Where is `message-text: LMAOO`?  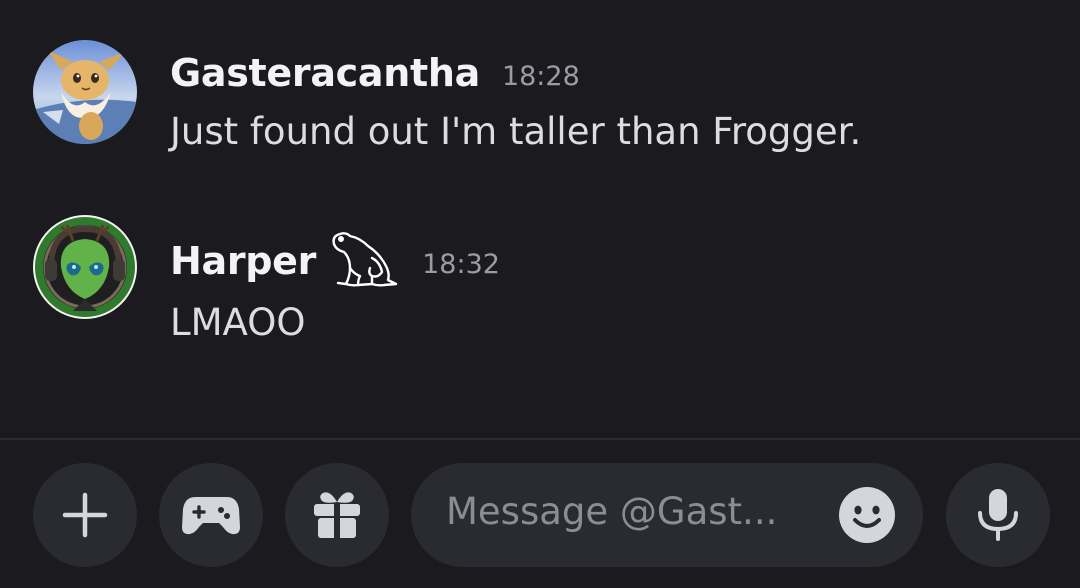
message-text: LMAOO is located at coordinates (238, 322).